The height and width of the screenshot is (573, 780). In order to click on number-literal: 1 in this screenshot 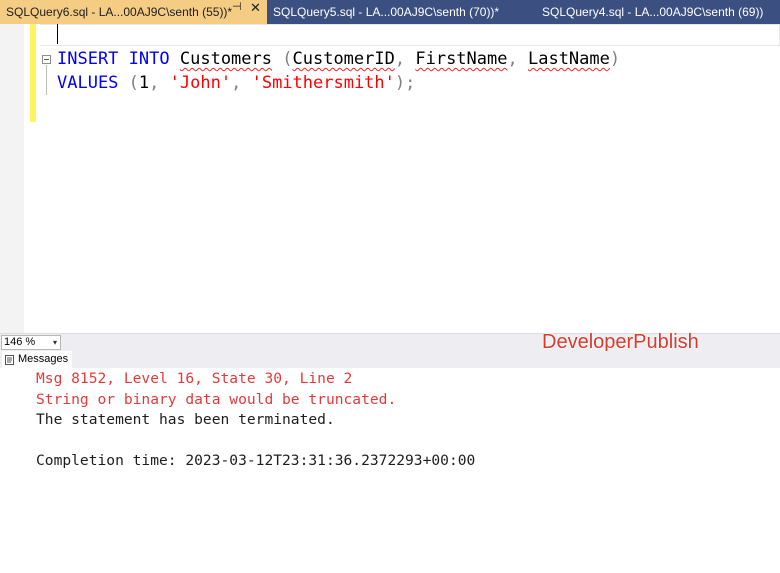, I will do `click(144, 83)`.